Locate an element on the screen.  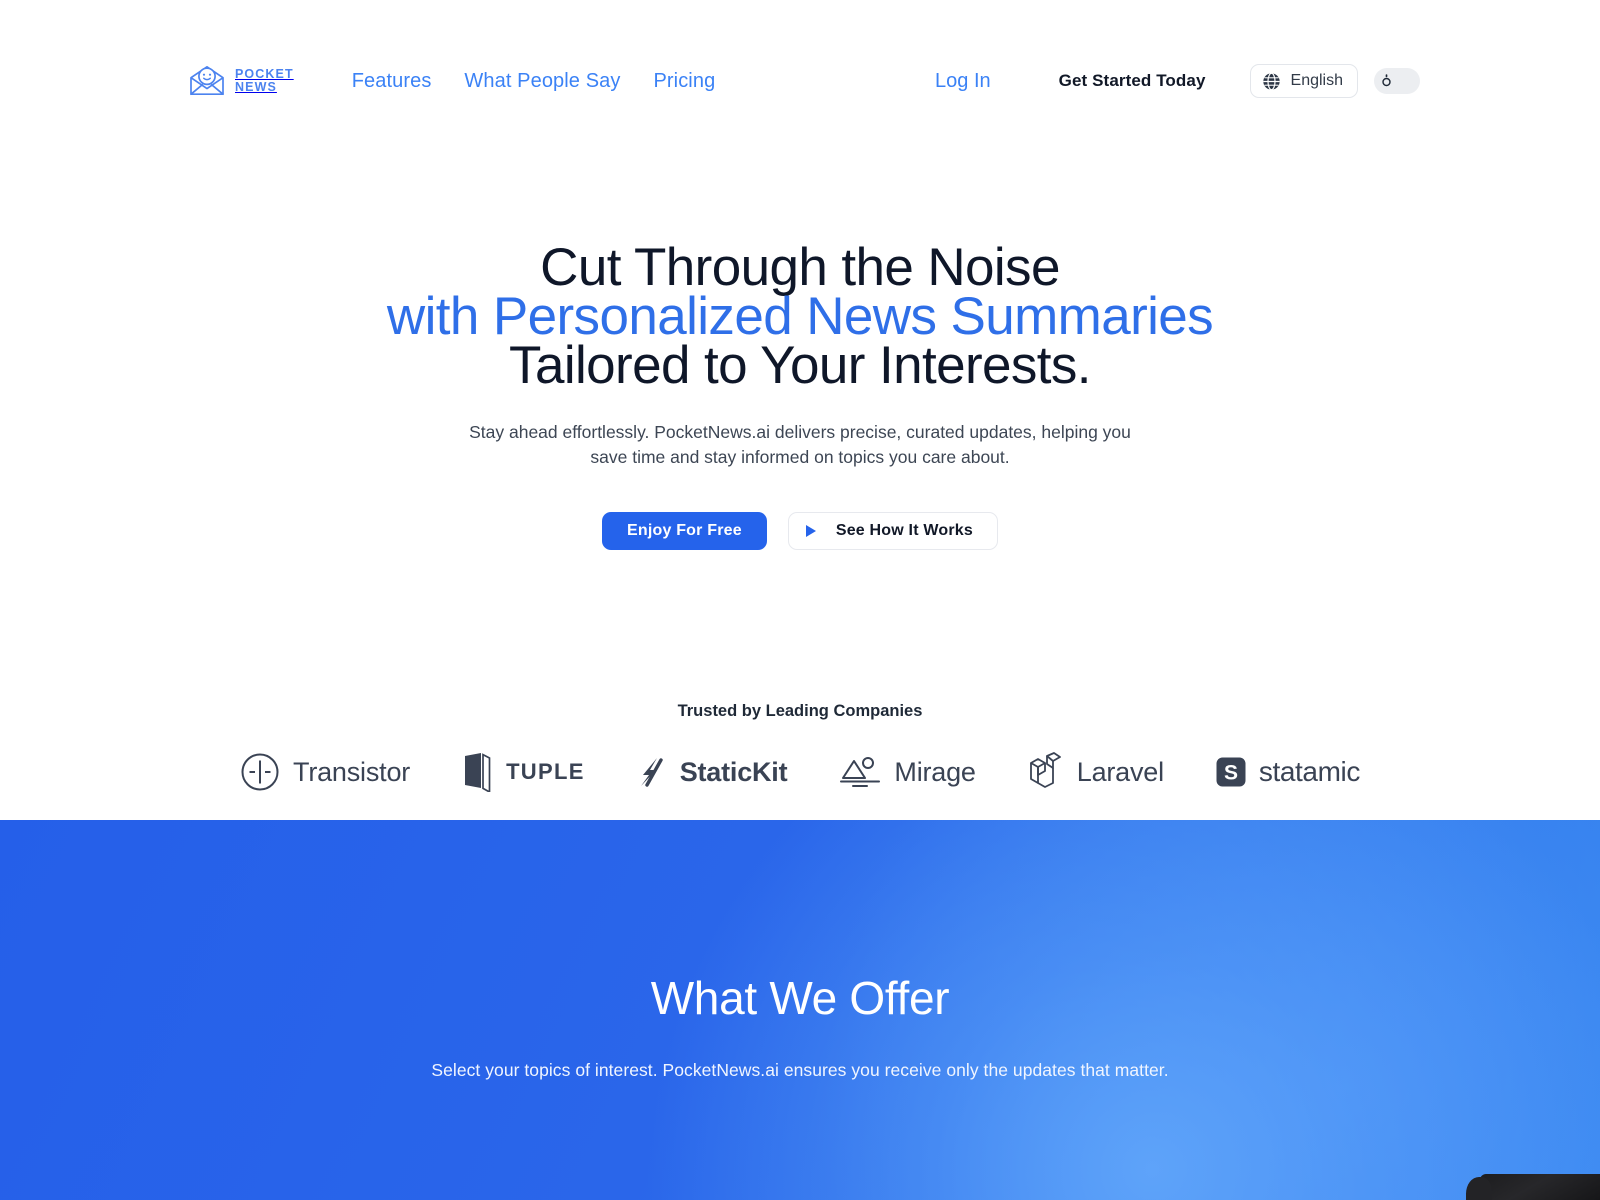
trusted-heading: Trusted by Leading Companies is located at coordinates (800, 711).